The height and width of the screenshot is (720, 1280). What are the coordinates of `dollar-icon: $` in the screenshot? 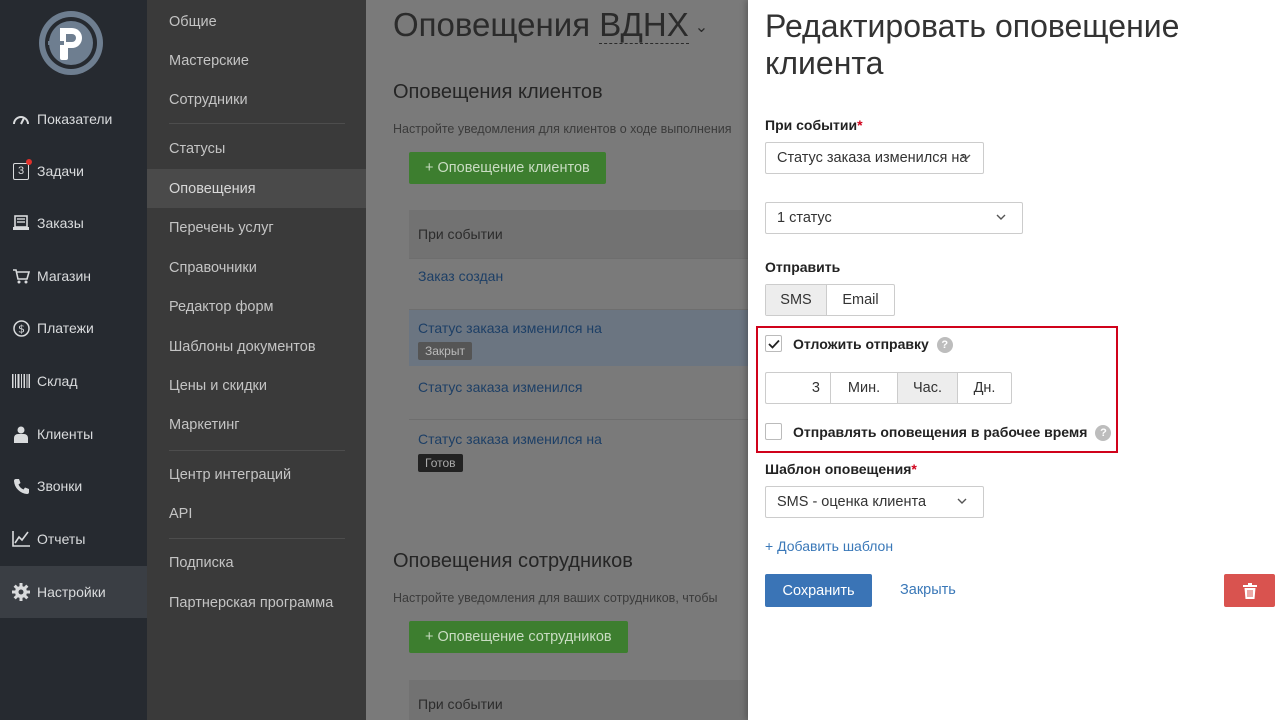 It's located at (21, 328).